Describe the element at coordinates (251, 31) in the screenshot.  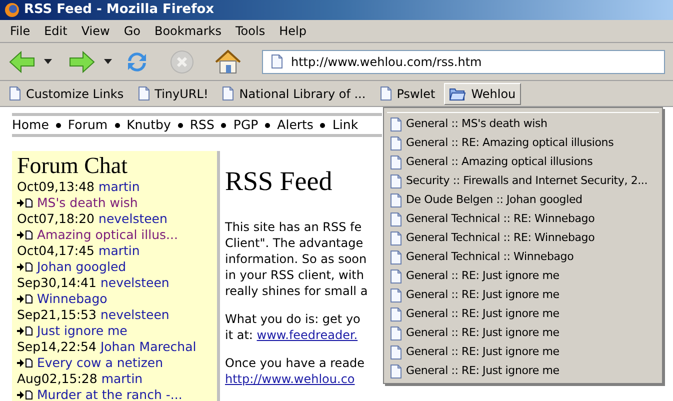
I see `menu-item: Tools` at that location.